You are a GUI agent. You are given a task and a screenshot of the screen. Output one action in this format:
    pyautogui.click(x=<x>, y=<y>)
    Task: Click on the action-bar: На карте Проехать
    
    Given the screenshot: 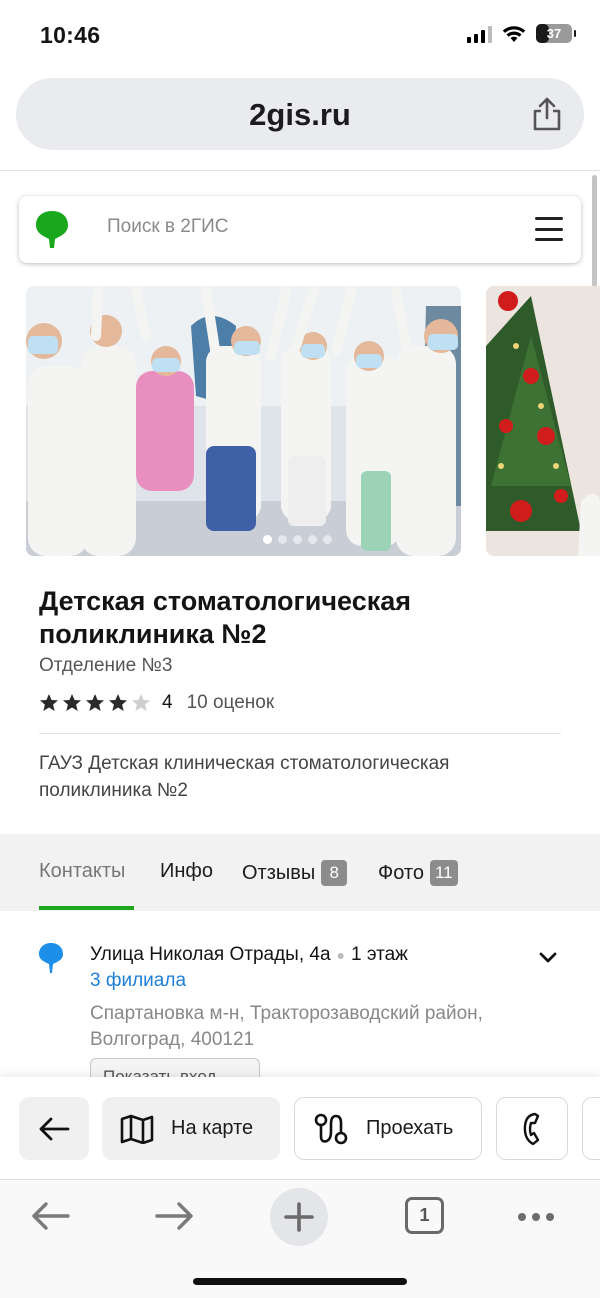 What is the action you would take?
    pyautogui.click(x=300, y=1128)
    